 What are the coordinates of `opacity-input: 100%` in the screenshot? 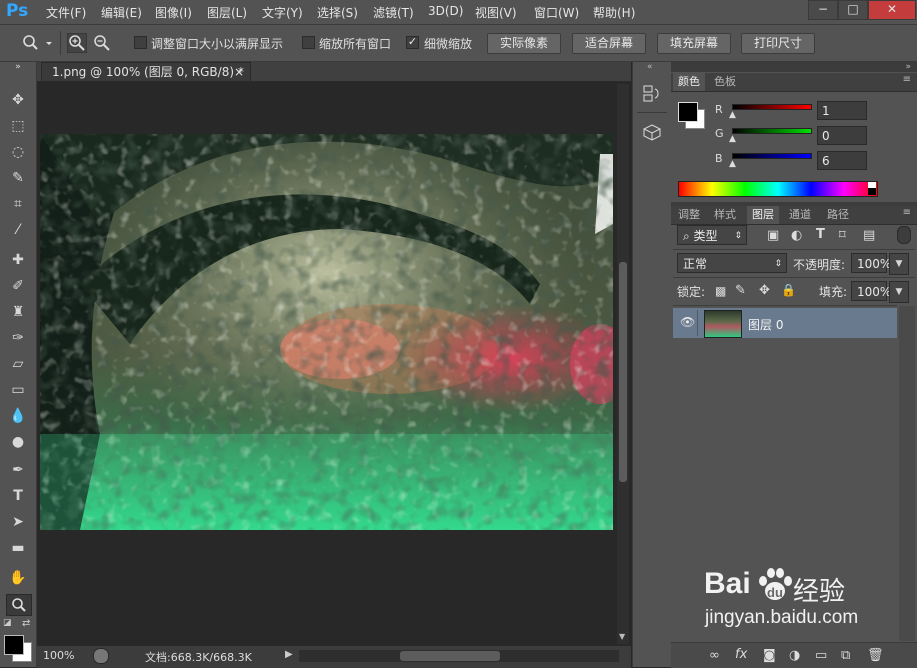 It's located at (871, 263).